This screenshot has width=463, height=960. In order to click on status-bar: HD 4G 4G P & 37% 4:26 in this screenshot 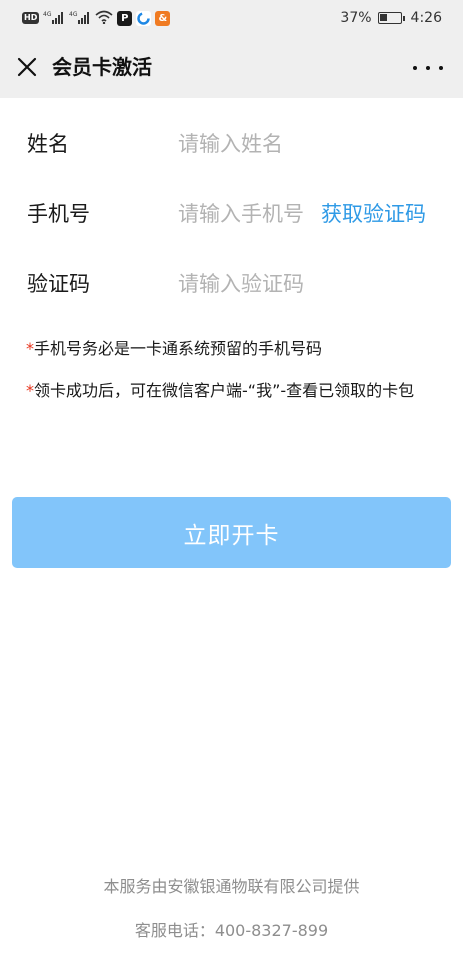, I will do `click(231, 18)`.